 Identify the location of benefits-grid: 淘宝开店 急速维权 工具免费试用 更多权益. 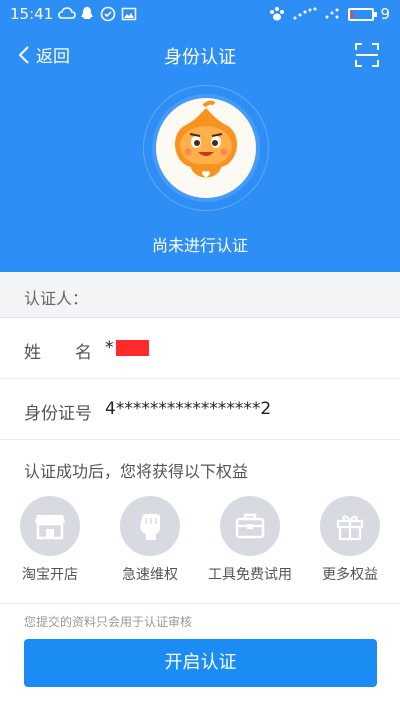
(200, 546).